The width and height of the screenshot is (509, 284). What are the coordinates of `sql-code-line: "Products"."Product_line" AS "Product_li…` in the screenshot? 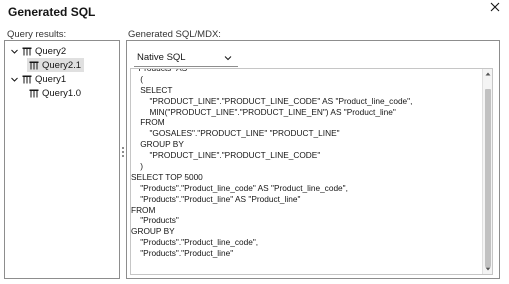 It's located at (216, 198).